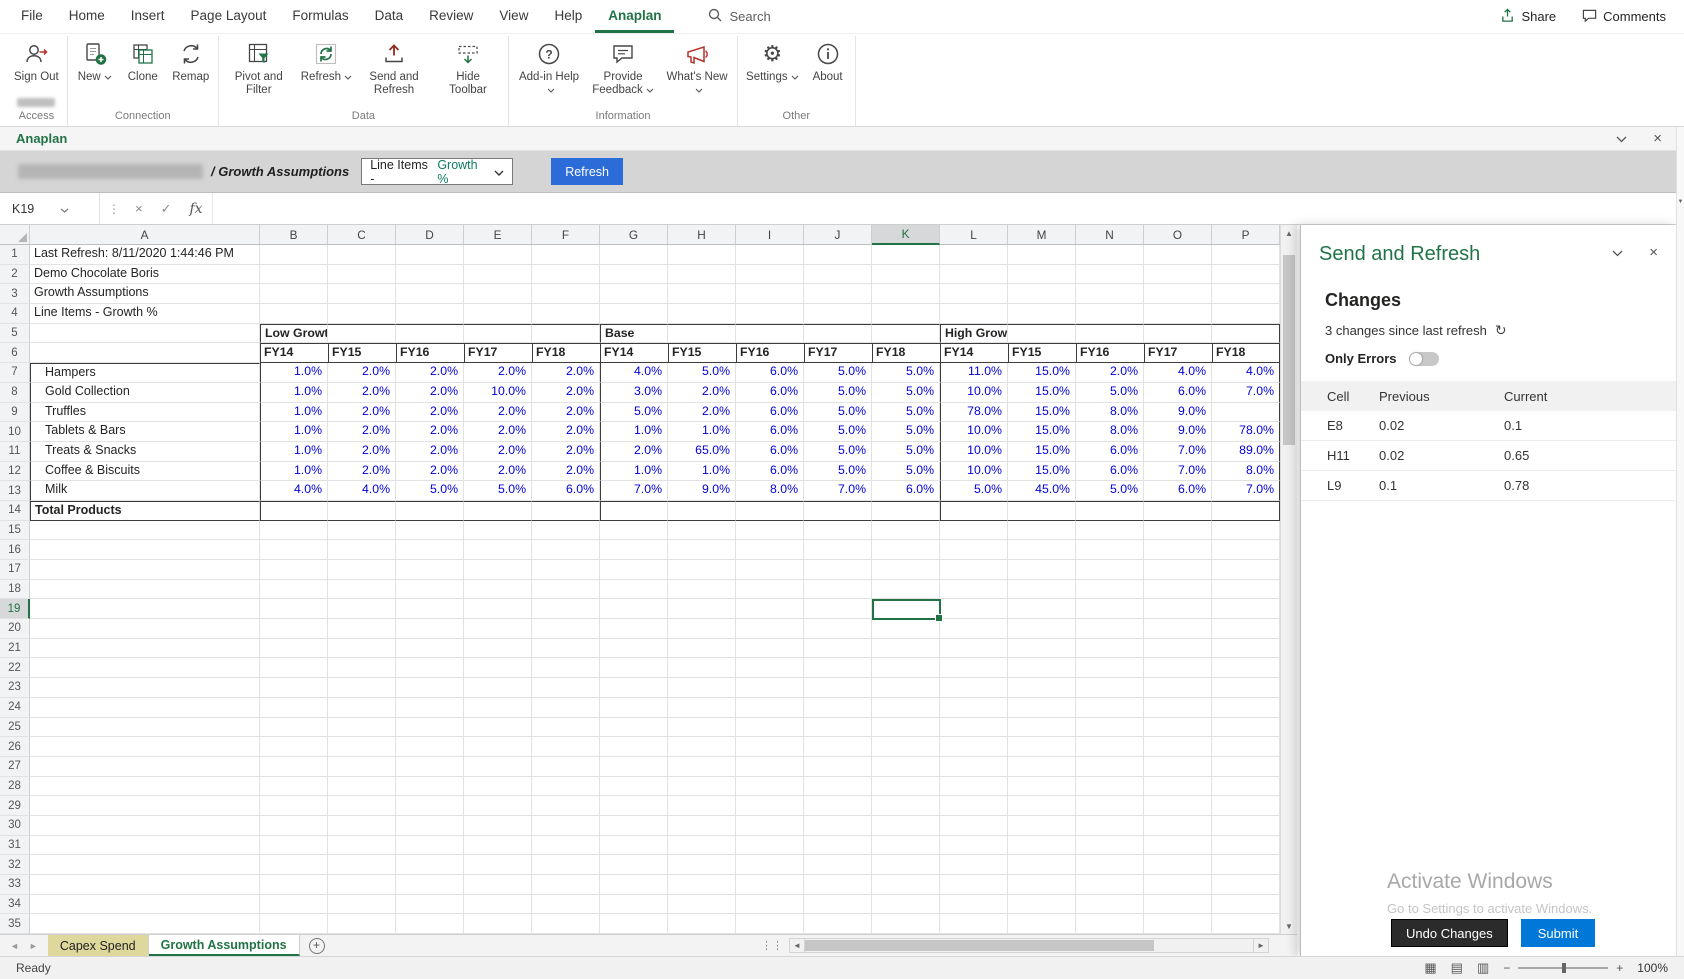  Describe the element at coordinates (15, 255) in the screenshot. I see `row-header-1: 1` at that location.